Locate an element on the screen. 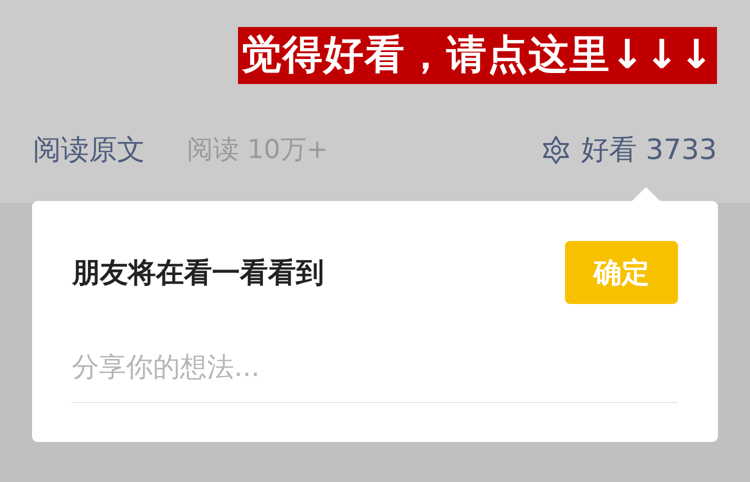 The height and width of the screenshot is (482, 750). promo-banner: 觉得好看，请点这里↓↓↓ is located at coordinates (477, 55).